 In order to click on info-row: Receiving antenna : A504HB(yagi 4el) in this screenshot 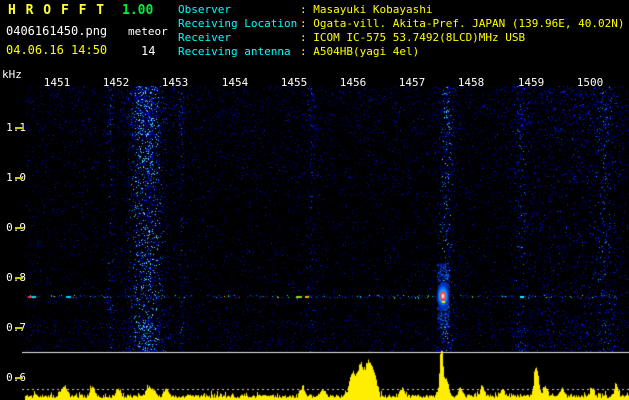, I will do `click(298, 51)`.